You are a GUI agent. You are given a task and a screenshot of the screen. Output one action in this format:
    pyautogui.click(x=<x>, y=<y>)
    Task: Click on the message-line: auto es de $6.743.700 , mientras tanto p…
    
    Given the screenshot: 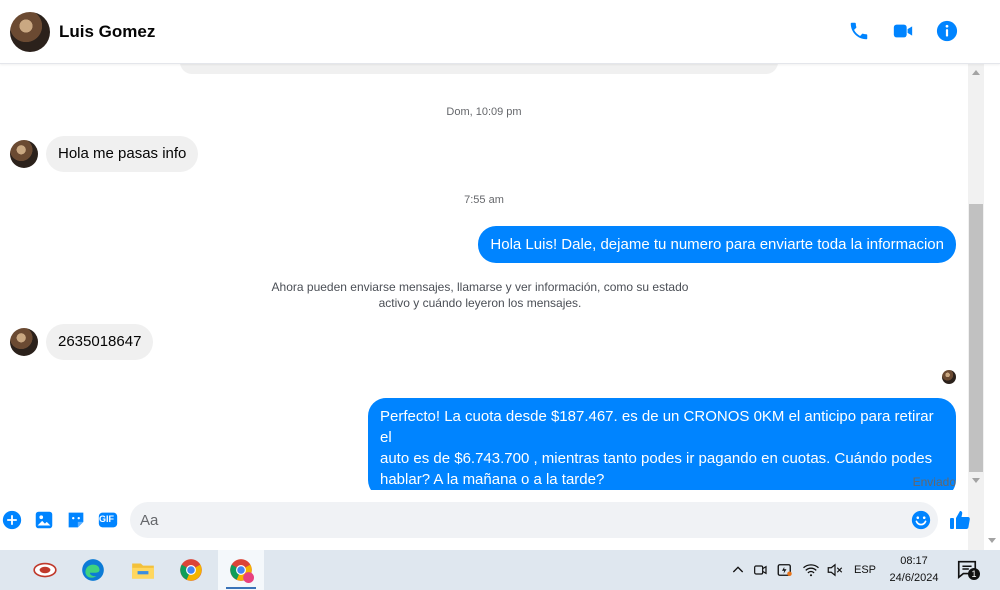 What is the action you would take?
    pyautogui.click(x=656, y=458)
    